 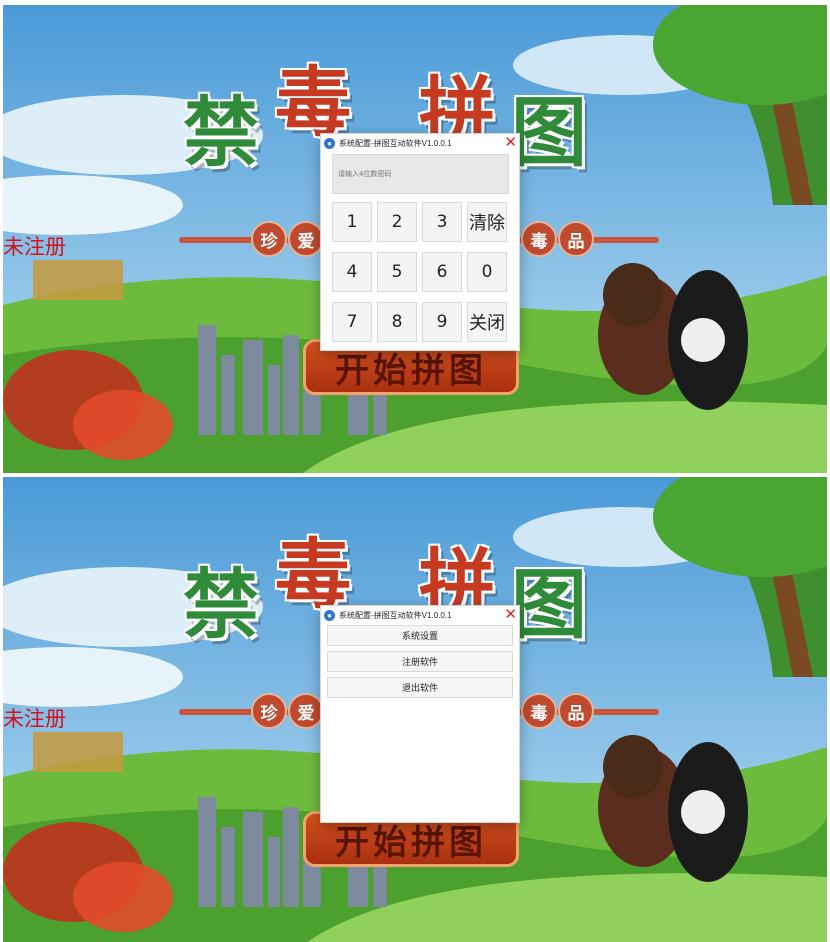 What do you see at coordinates (352, 222) in the screenshot?
I see `key-1: 1` at bounding box center [352, 222].